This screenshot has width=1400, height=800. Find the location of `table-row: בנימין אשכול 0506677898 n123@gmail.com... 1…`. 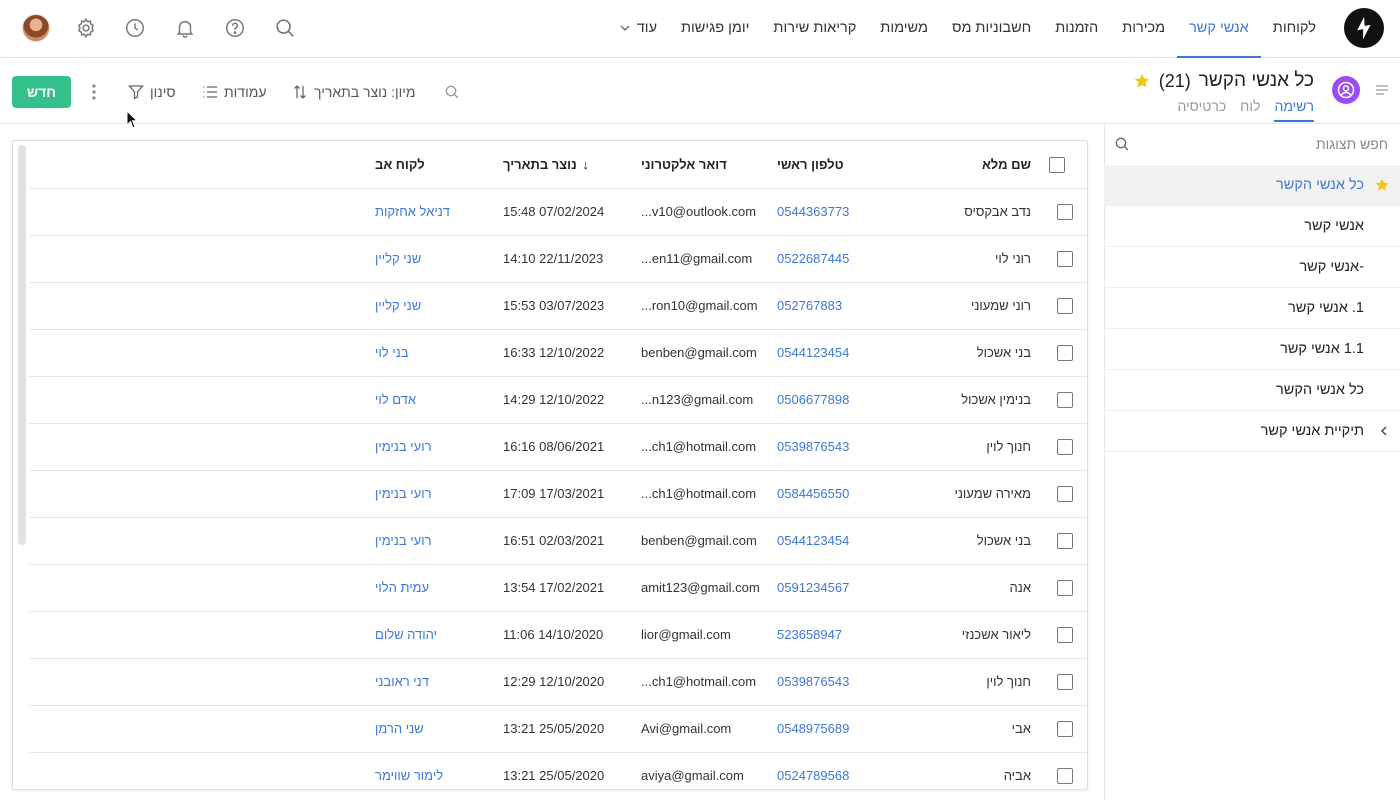

table-row: בנימין אשכול 0506677898 n123@gmail.com... 1… is located at coordinates (558, 400).